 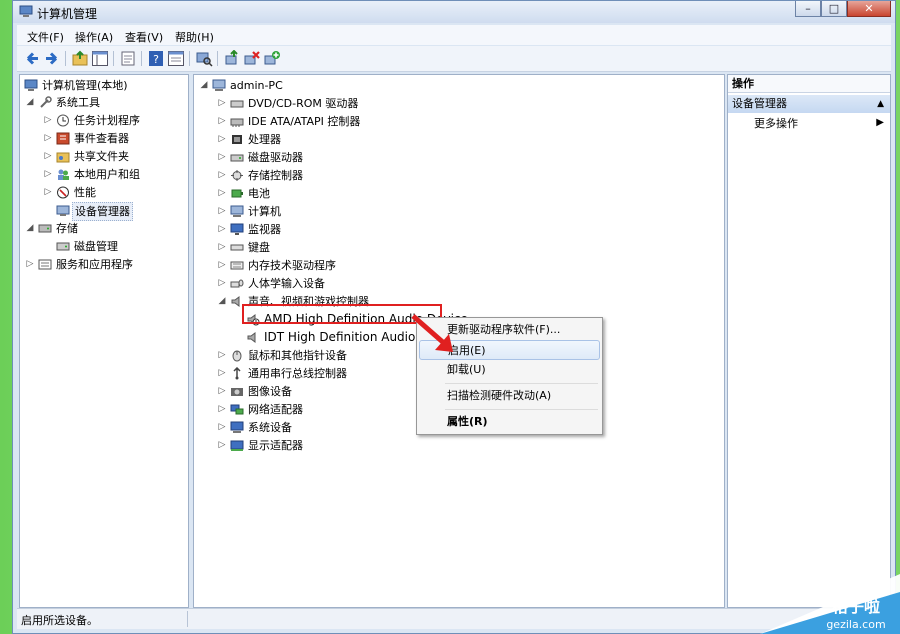 I want to click on help-icon: ?, so click(x=156, y=58).